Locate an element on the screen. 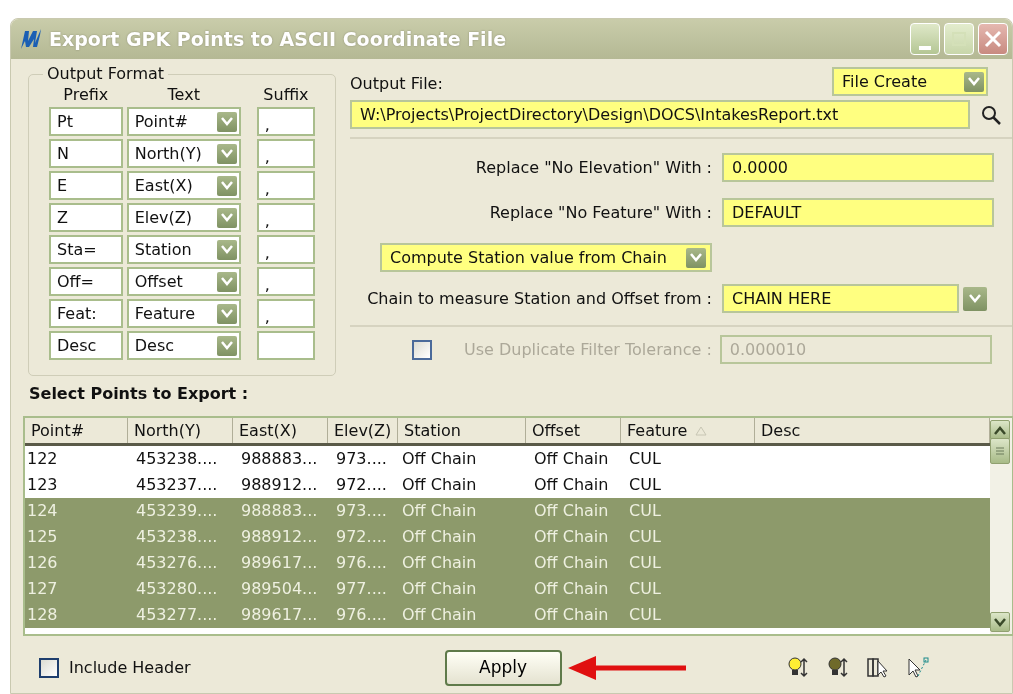 This screenshot has width=1013, height=694. checkbox is located at coordinates (49, 668).